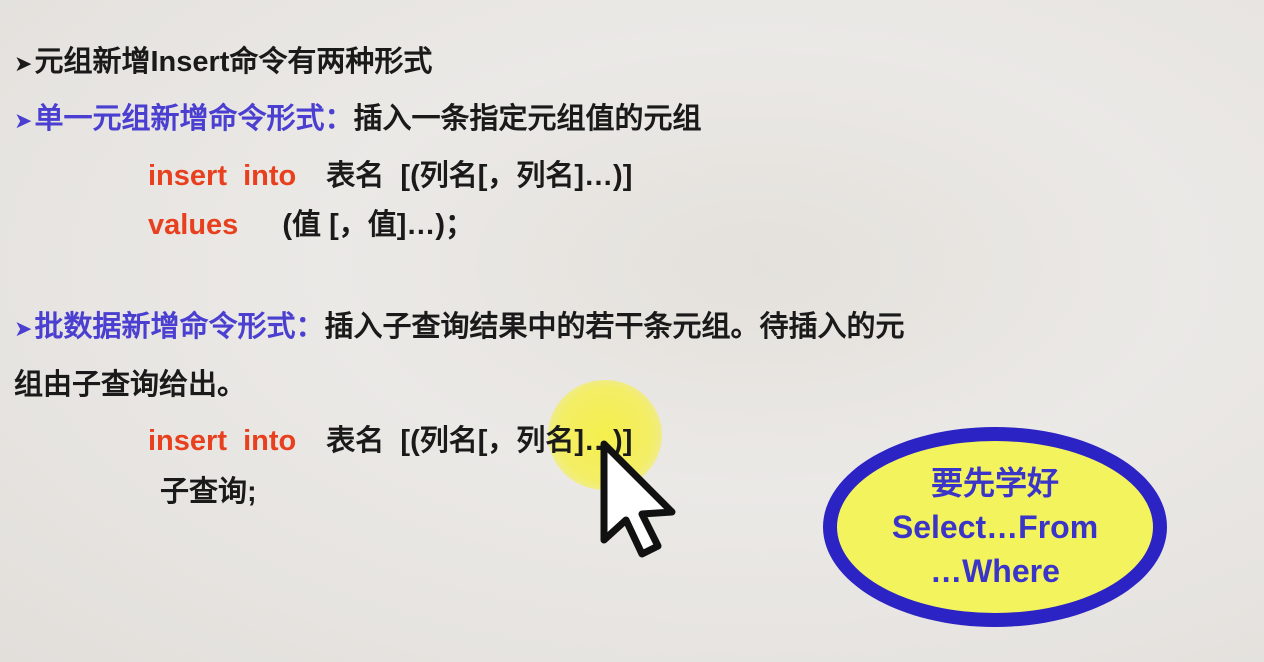  Describe the element at coordinates (130, 385) in the screenshot. I see `batch-form-desc-cont: 组由子查询给出。` at that location.